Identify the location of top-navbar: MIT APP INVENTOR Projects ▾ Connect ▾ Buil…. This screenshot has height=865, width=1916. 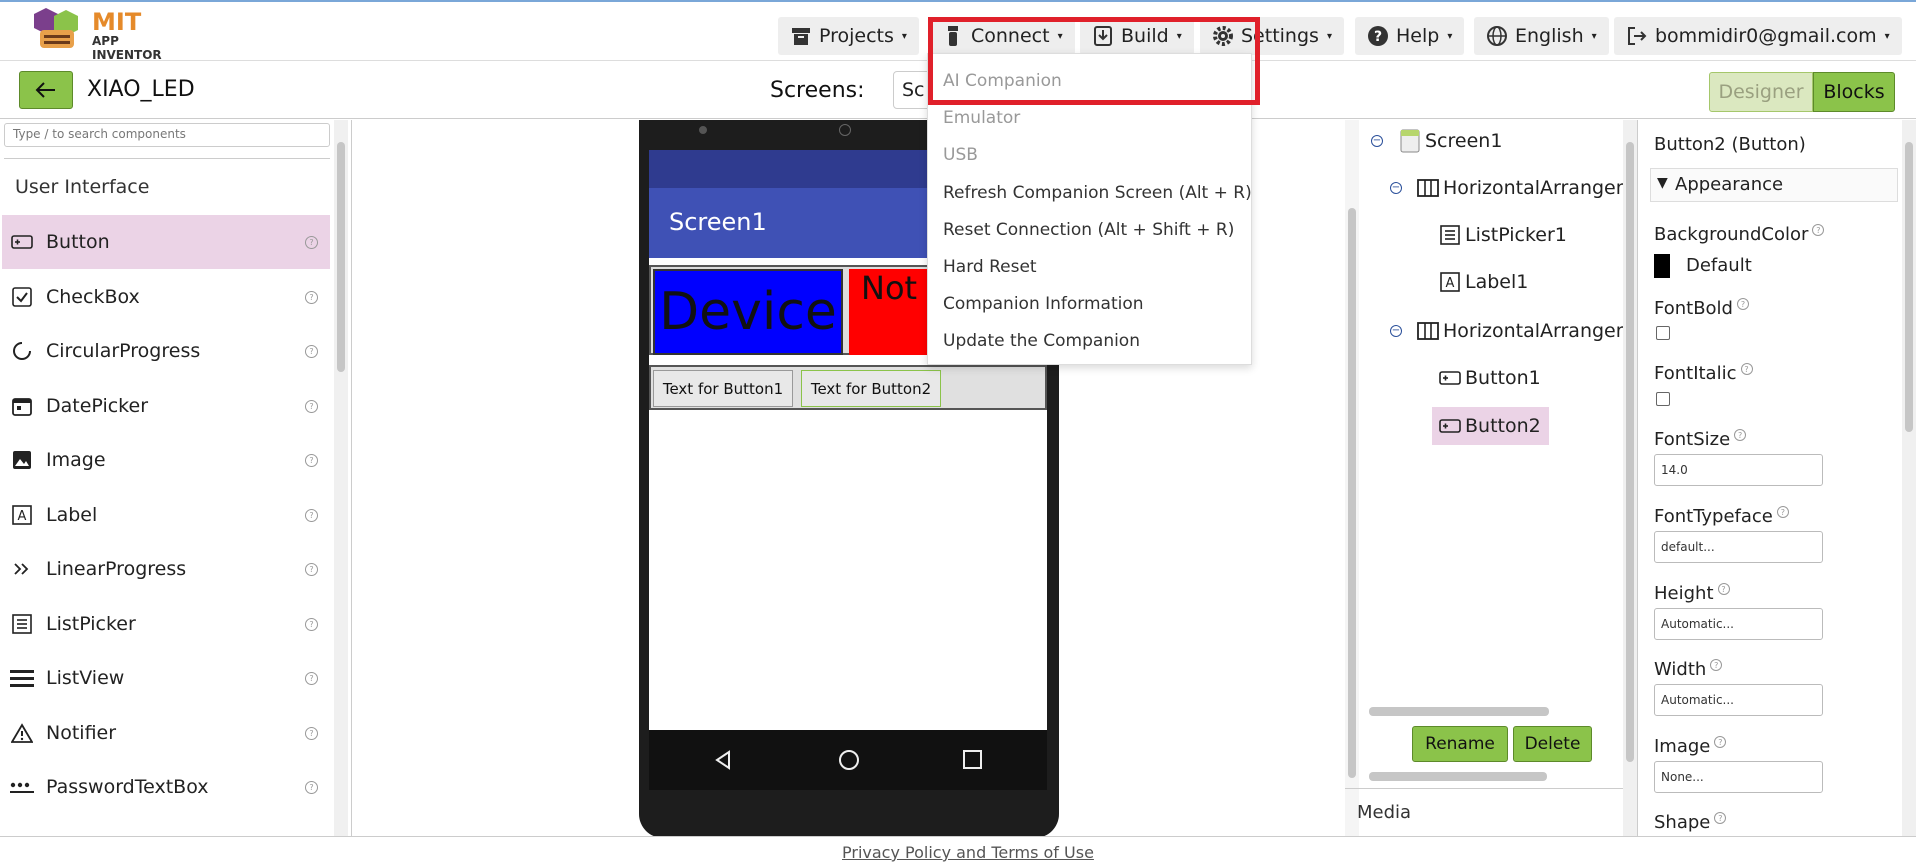
(958, 31).